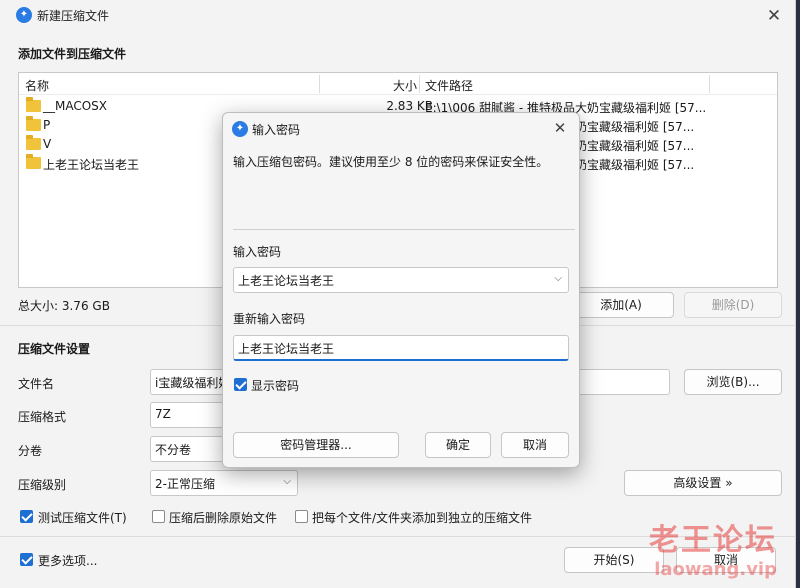 The image size is (800, 588). Describe the element at coordinates (64, 306) in the screenshot. I see `total-size: 总大小: 3.76 GB` at that location.